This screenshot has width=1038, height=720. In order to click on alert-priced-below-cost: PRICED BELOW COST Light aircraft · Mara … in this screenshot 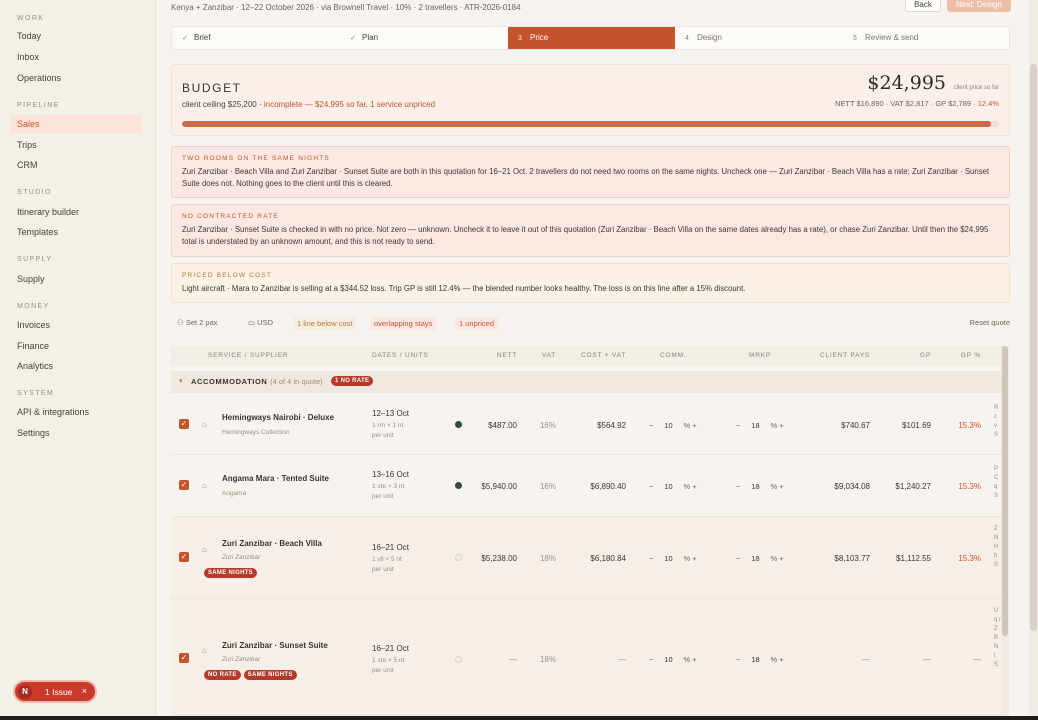, I will do `click(590, 283)`.